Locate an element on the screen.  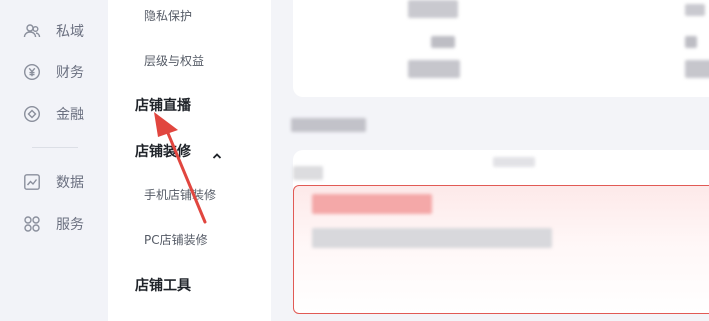
rail-item-label: 数据 is located at coordinates (70, 183).